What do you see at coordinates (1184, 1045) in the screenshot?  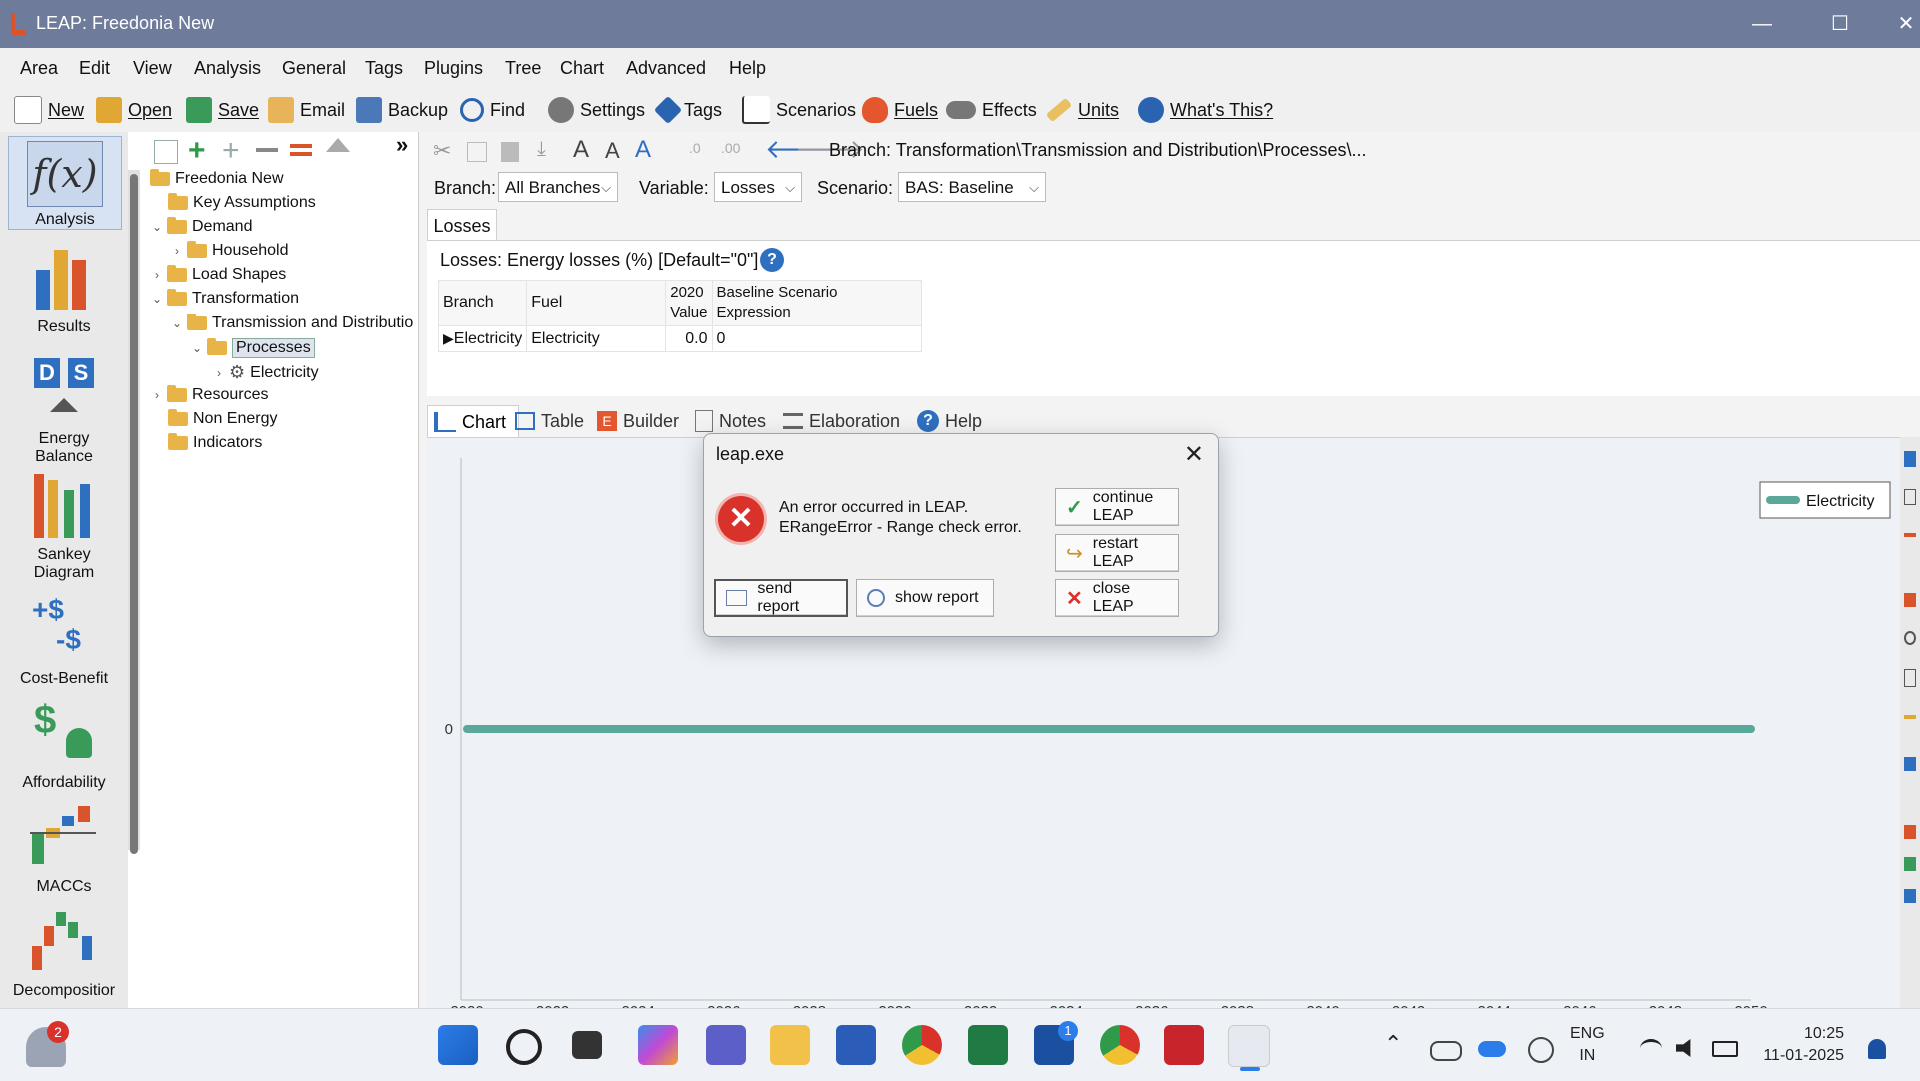 I see `acrobat-icon` at bounding box center [1184, 1045].